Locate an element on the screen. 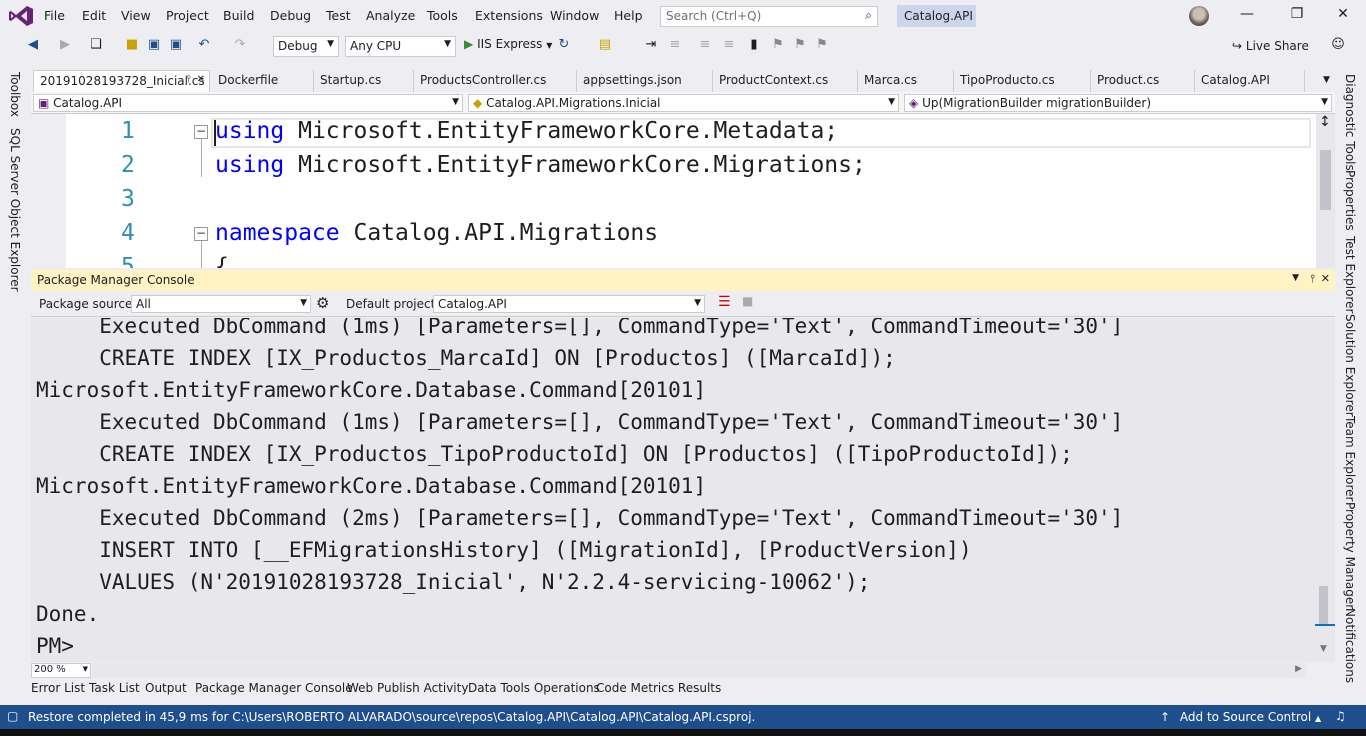 The height and width of the screenshot is (736, 1366). refresh-icon: ↻ is located at coordinates (564, 46).